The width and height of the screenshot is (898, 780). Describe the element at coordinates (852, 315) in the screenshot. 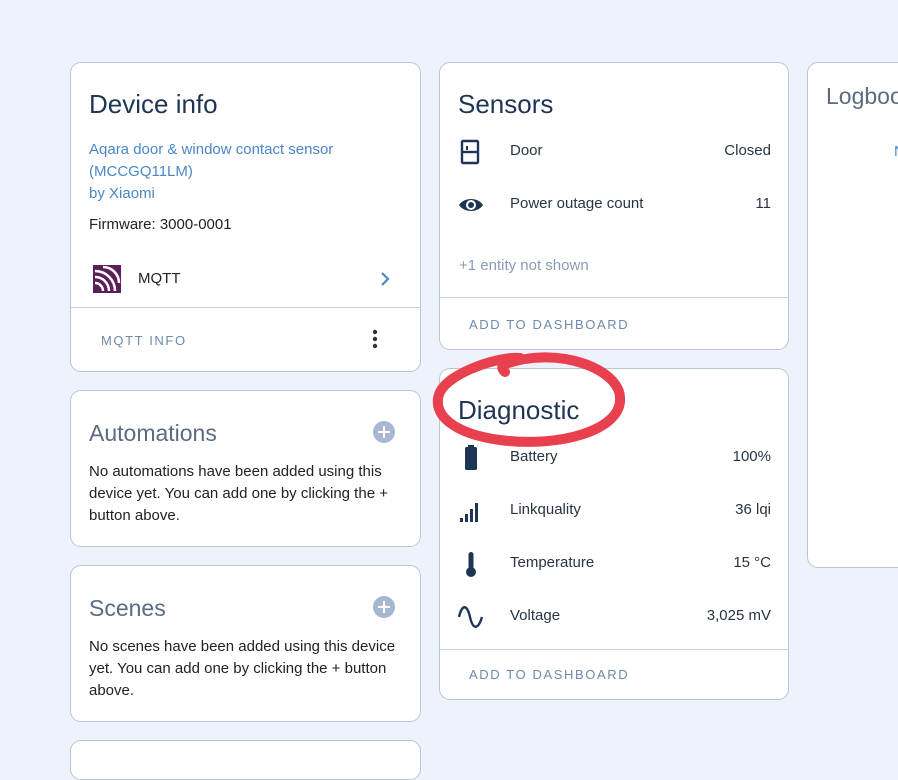

I see `logbook-card: Logboo N` at that location.